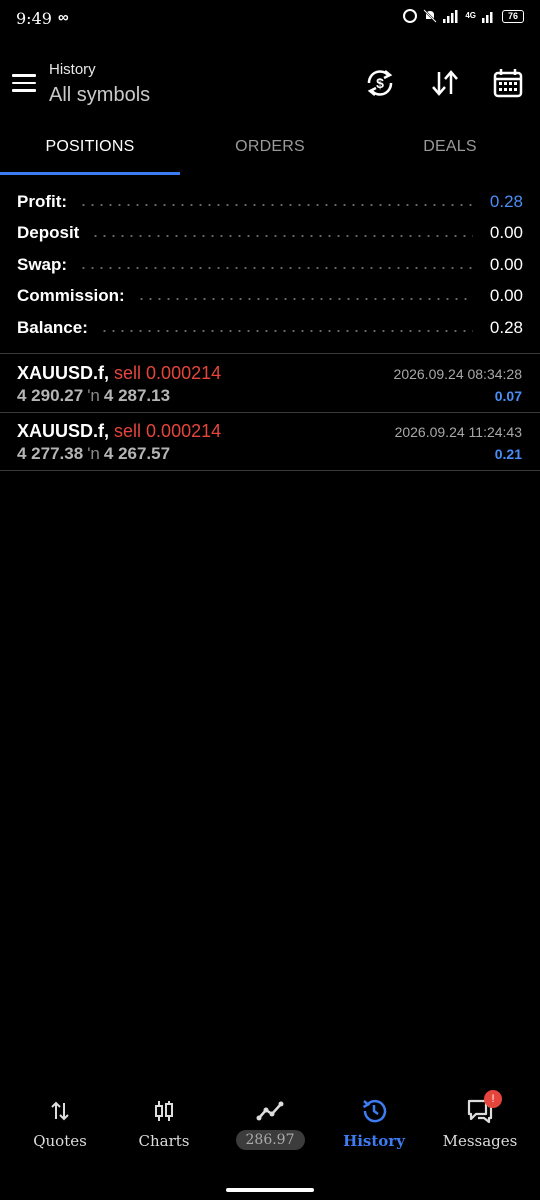 Image resolution: width=540 pixels, height=1200 pixels. Describe the element at coordinates (457, 374) in the screenshot. I see `position-time: 2026.09.24 08:34:28` at that location.